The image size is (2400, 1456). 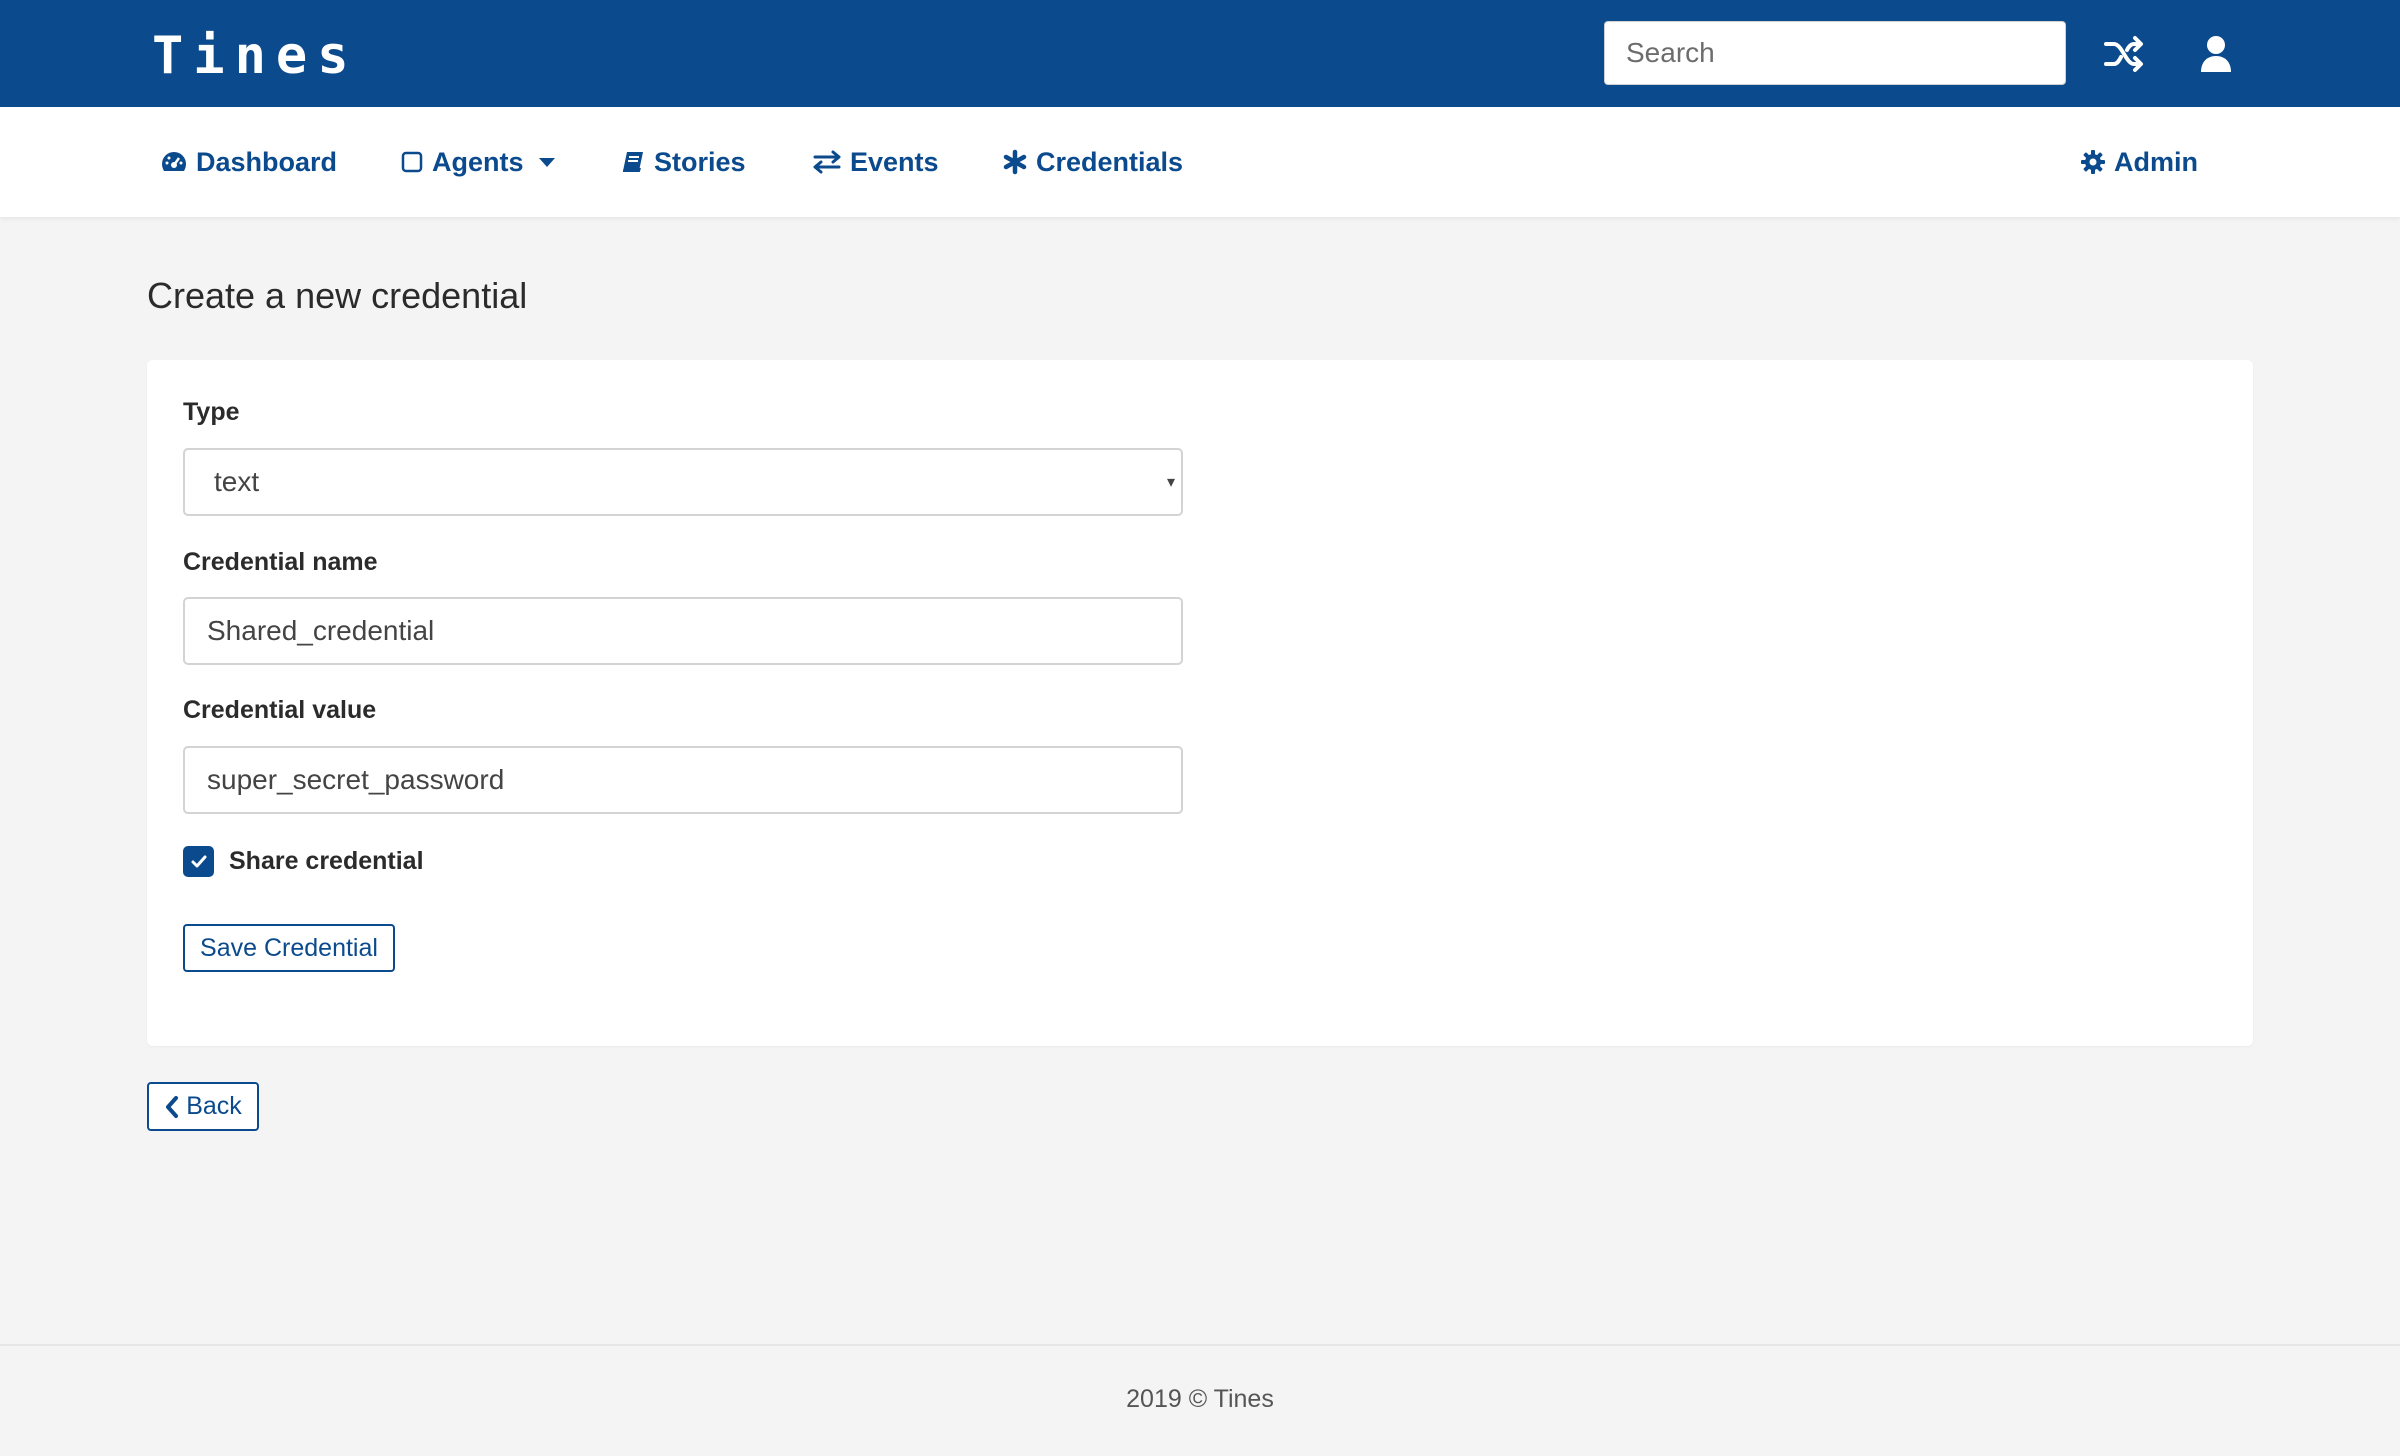 What do you see at coordinates (633, 162) in the screenshot?
I see `book-icon` at bounding box center [633, 162].